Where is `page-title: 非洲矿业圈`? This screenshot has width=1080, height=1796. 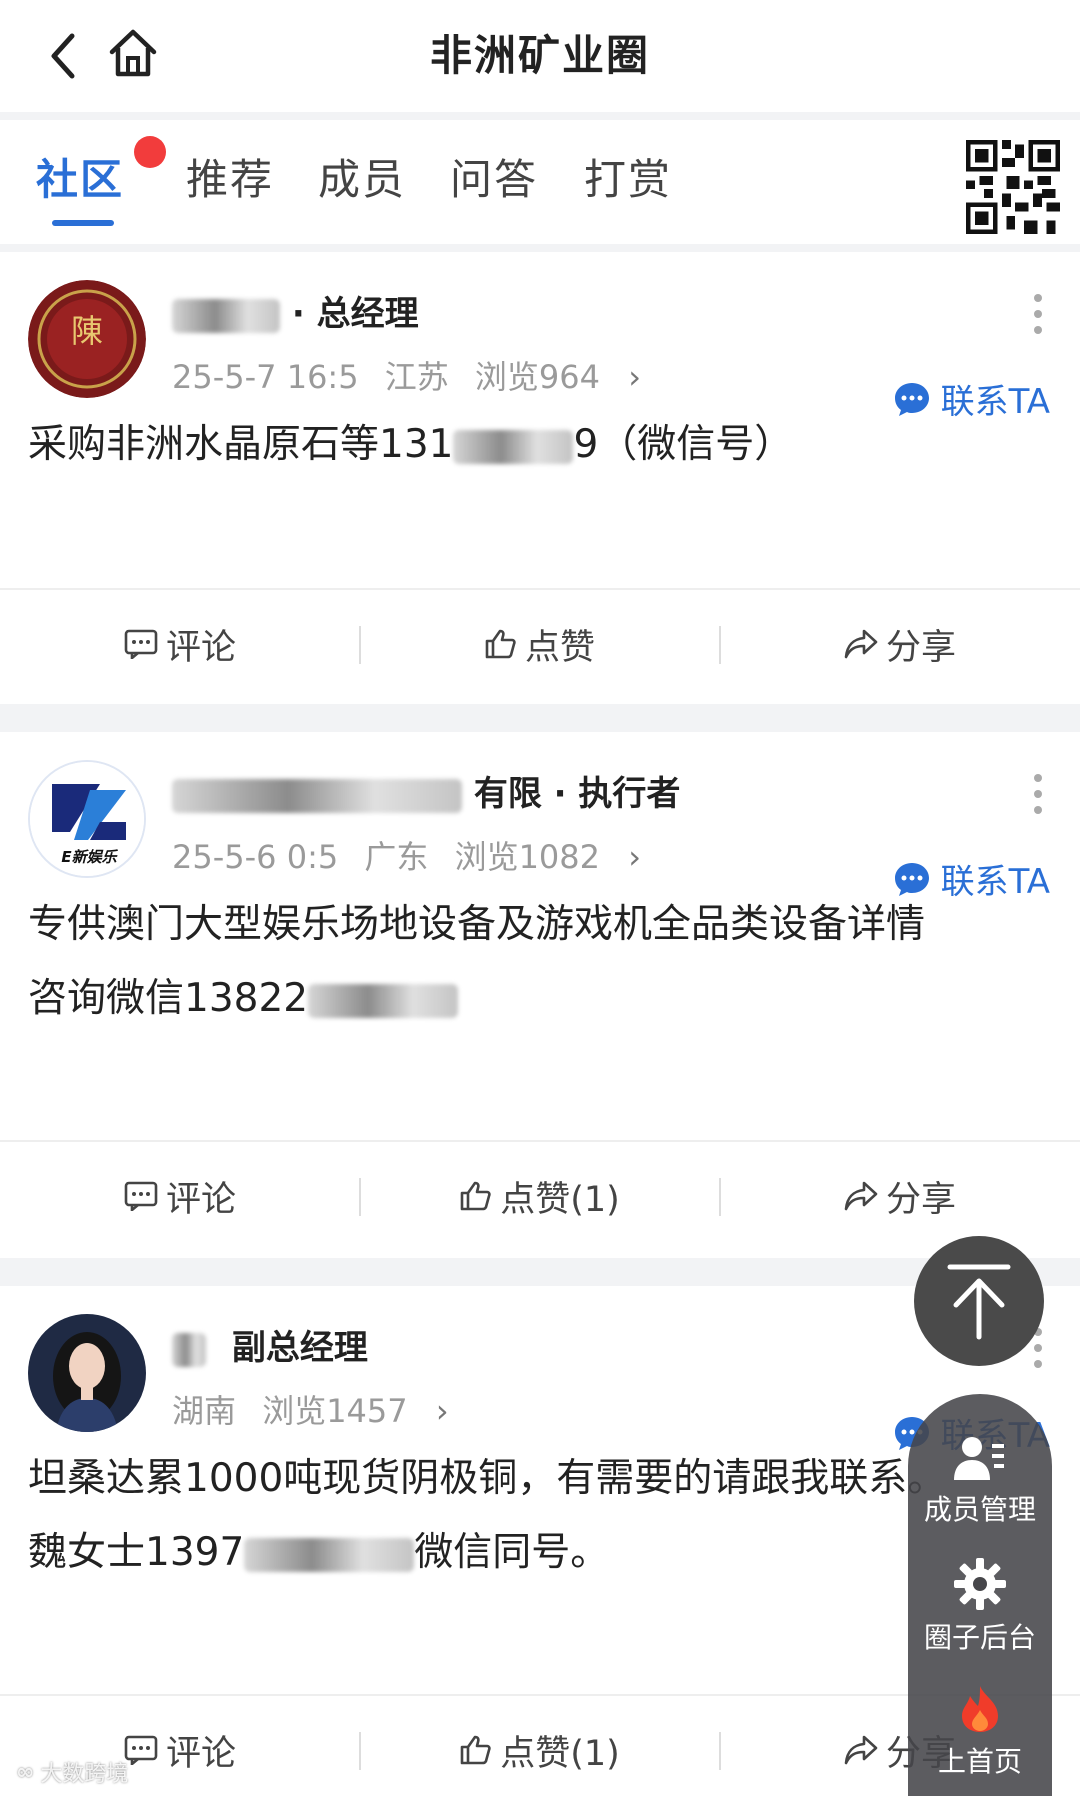 page-title: 非洲矿业圈 is located at coordinates (539, 55).